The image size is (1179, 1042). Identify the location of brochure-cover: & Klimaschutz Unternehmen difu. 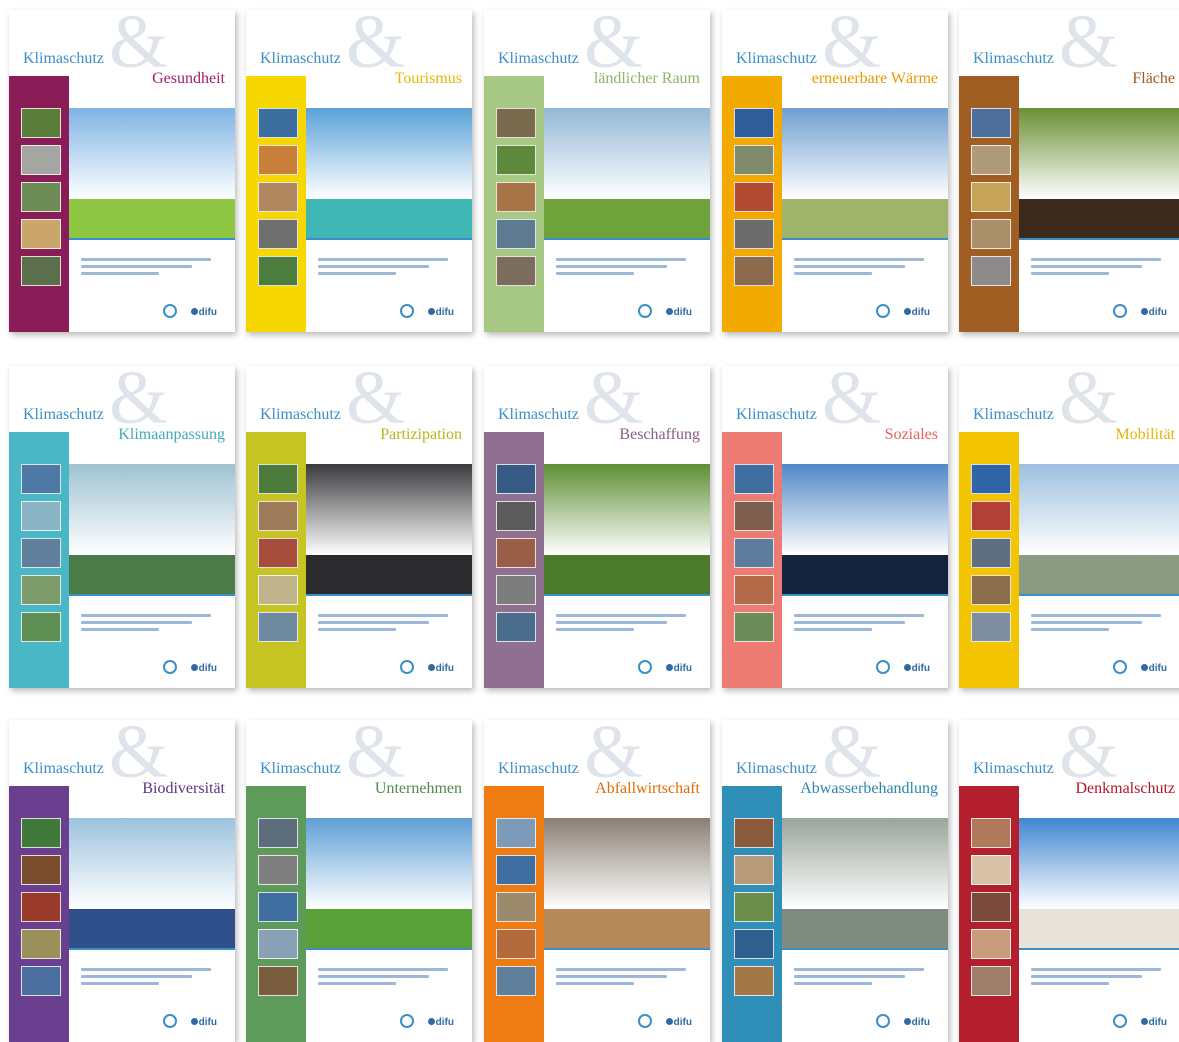
(359, 881).